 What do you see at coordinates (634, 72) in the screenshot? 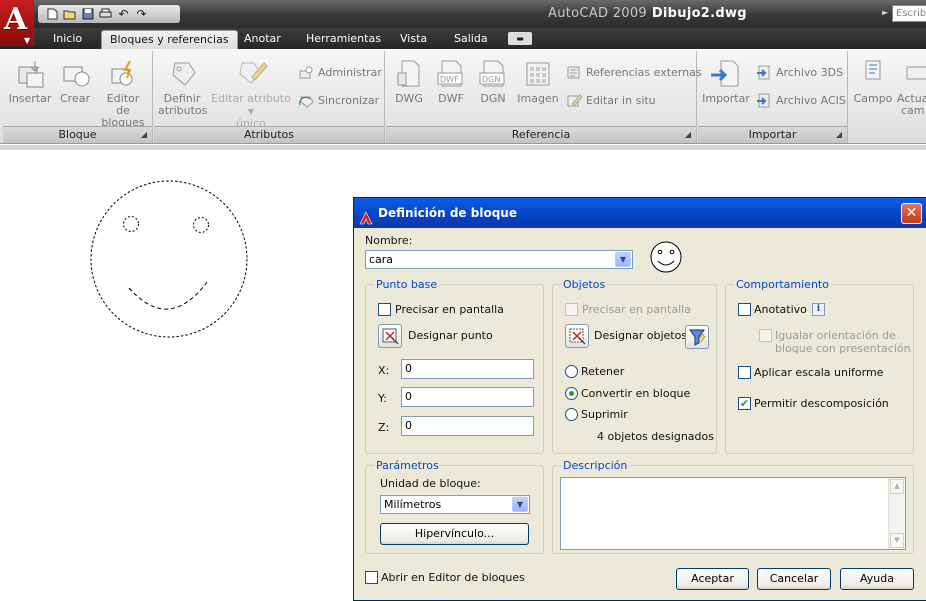
I see `referencias-externas-button: Referencias externas` at bounding box center [634, 72].